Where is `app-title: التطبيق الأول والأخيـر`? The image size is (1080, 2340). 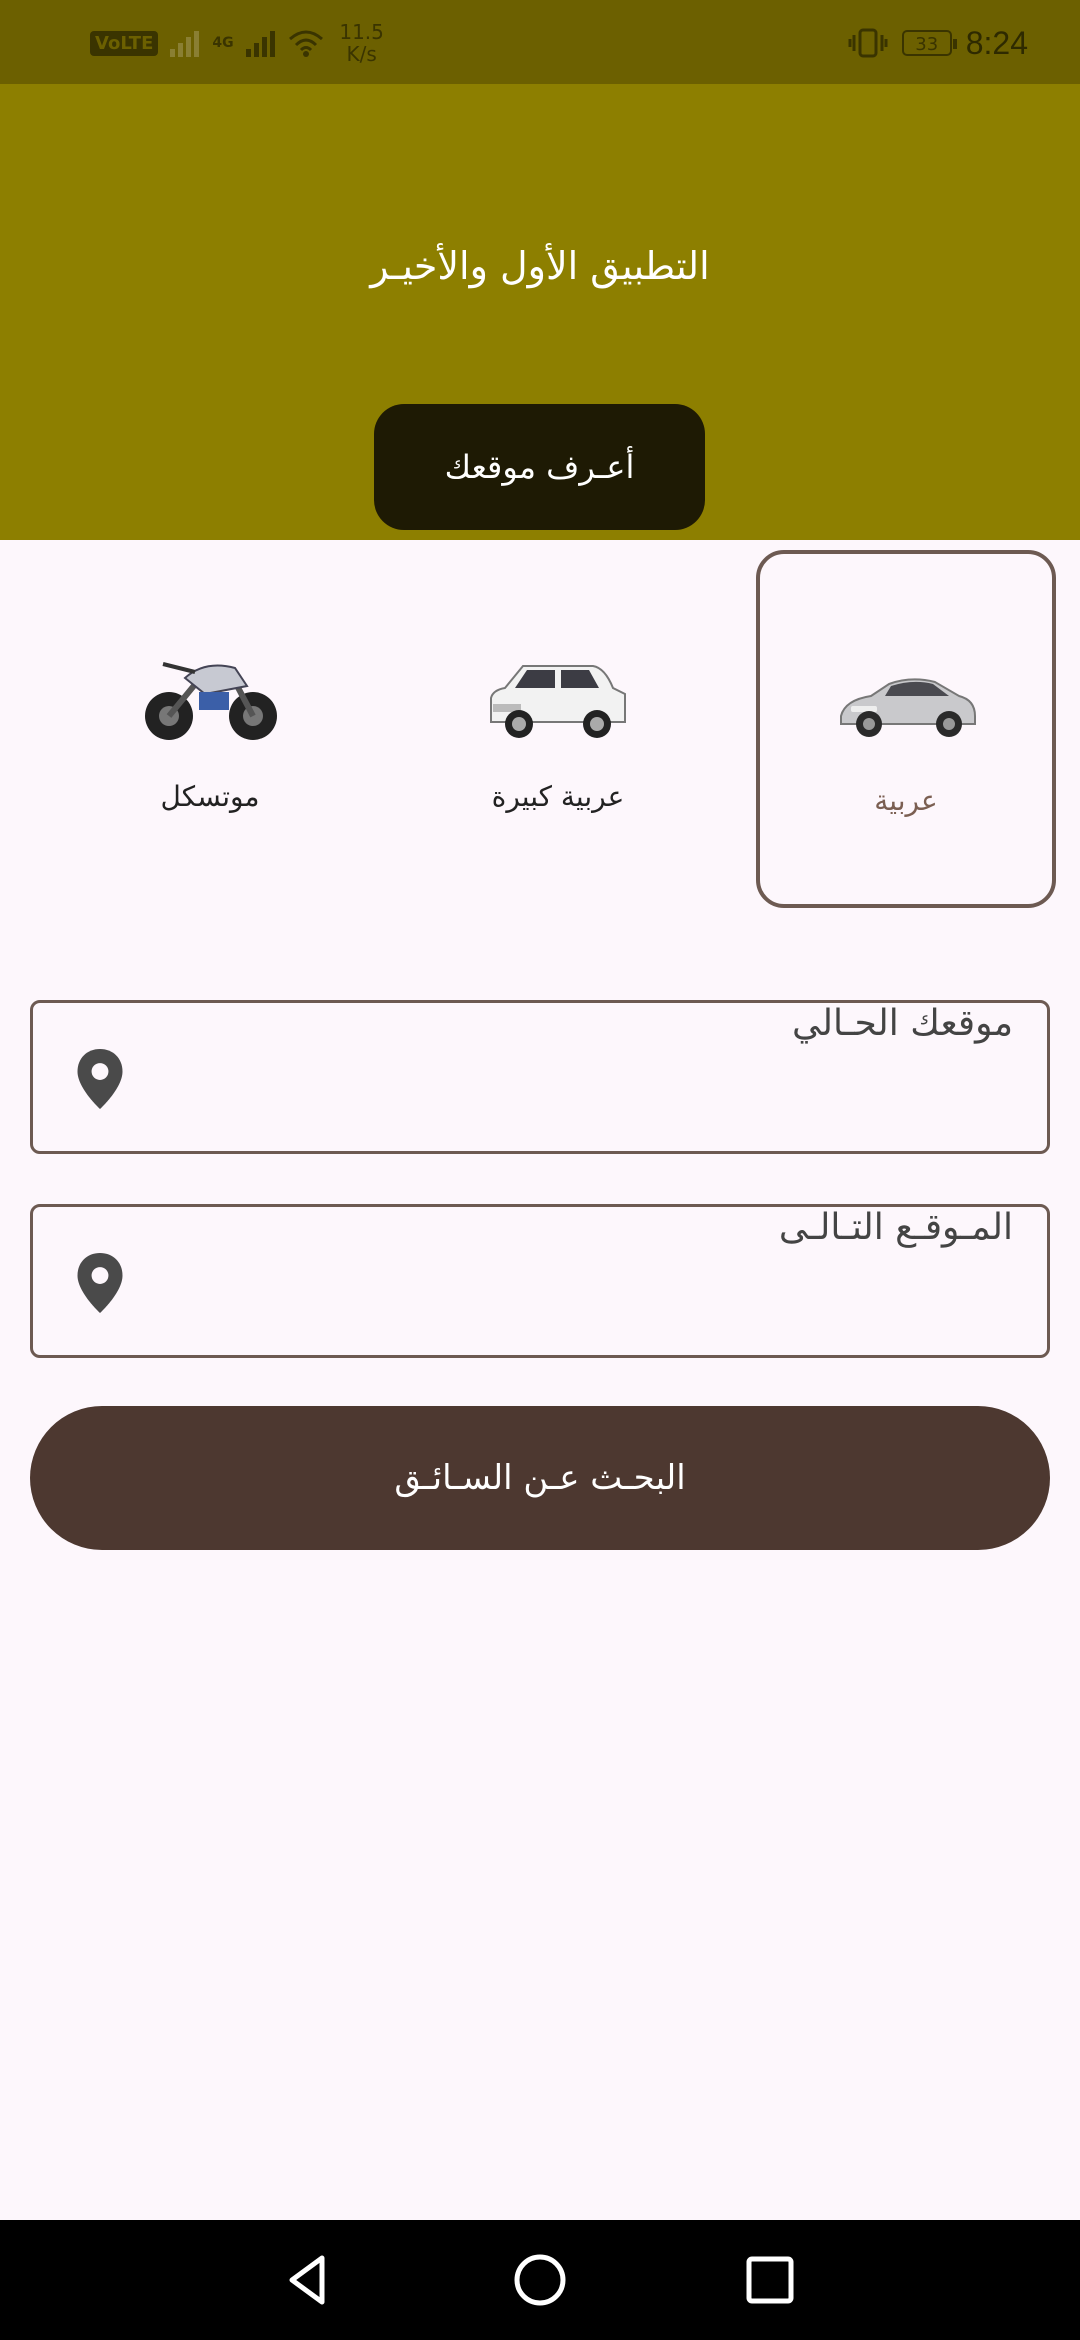
app-title: التطبيق الأول والأخيـر is located at coordinates (540, 266).